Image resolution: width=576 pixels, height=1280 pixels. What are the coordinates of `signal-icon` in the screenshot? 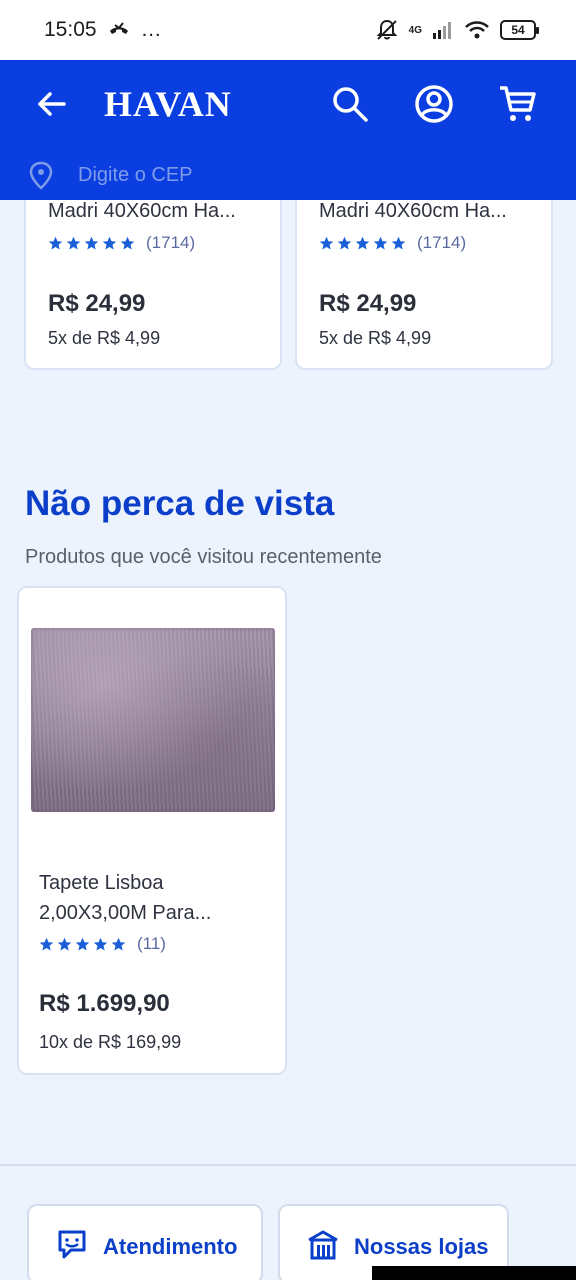 It's located at (442, 30).